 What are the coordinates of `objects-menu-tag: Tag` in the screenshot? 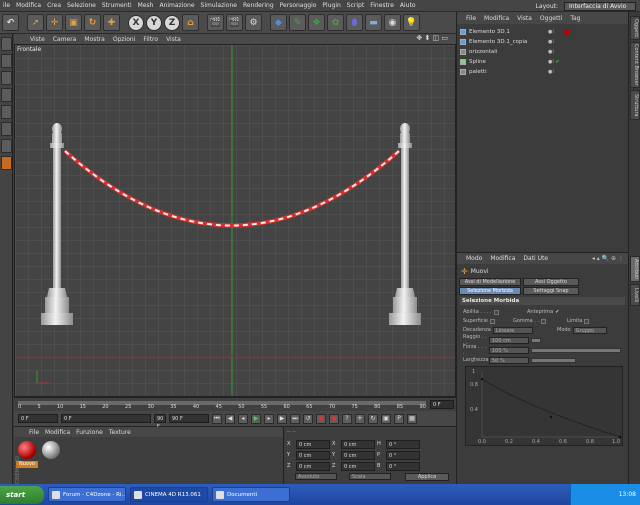 It's located at (575, 18).